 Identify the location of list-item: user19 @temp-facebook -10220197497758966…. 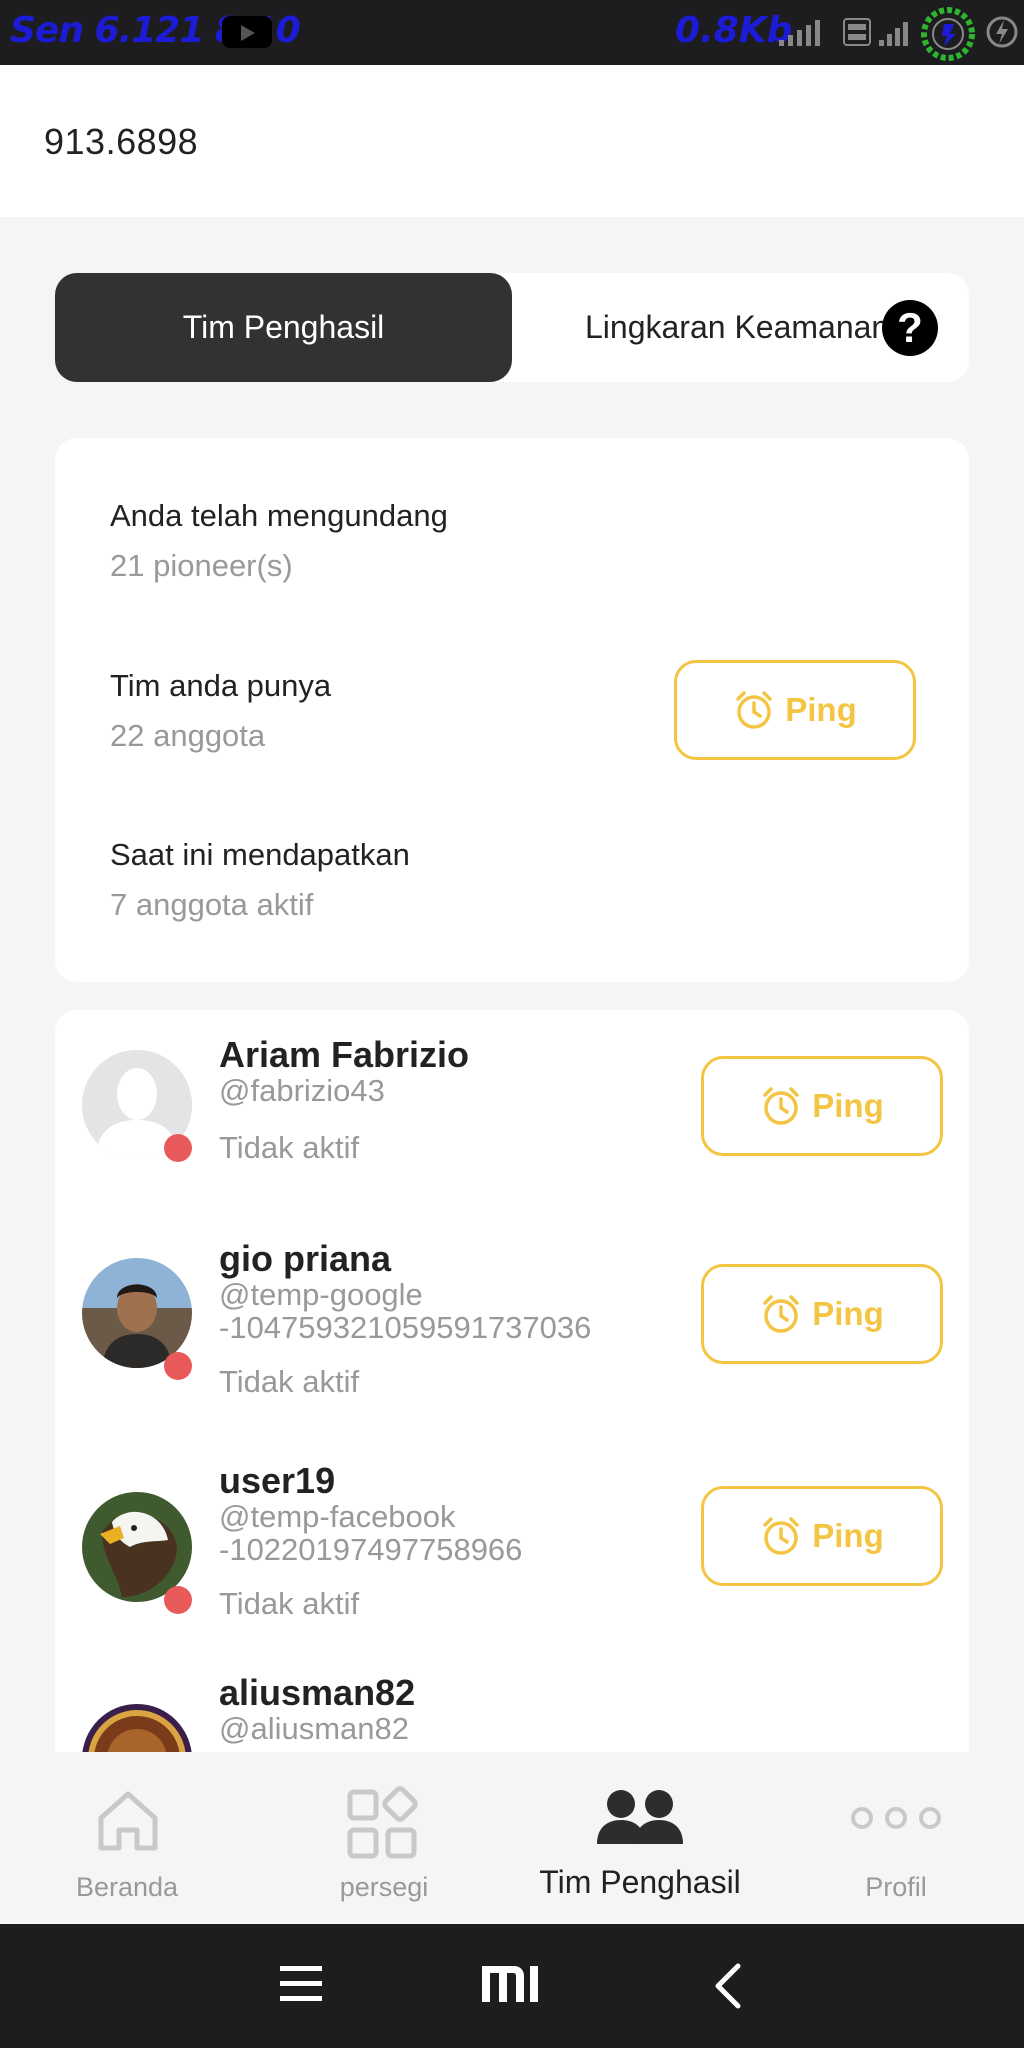
(512, 1551).